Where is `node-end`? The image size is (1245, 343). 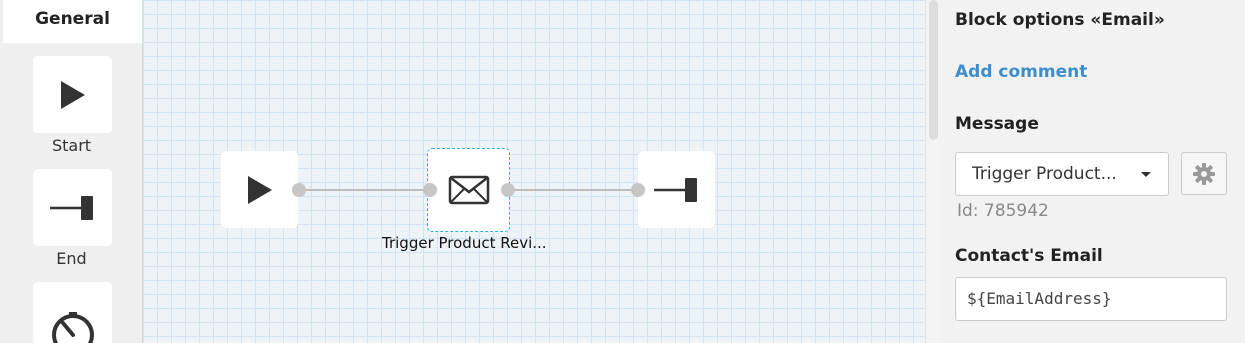 node-end is located at coordinates (676, 189).